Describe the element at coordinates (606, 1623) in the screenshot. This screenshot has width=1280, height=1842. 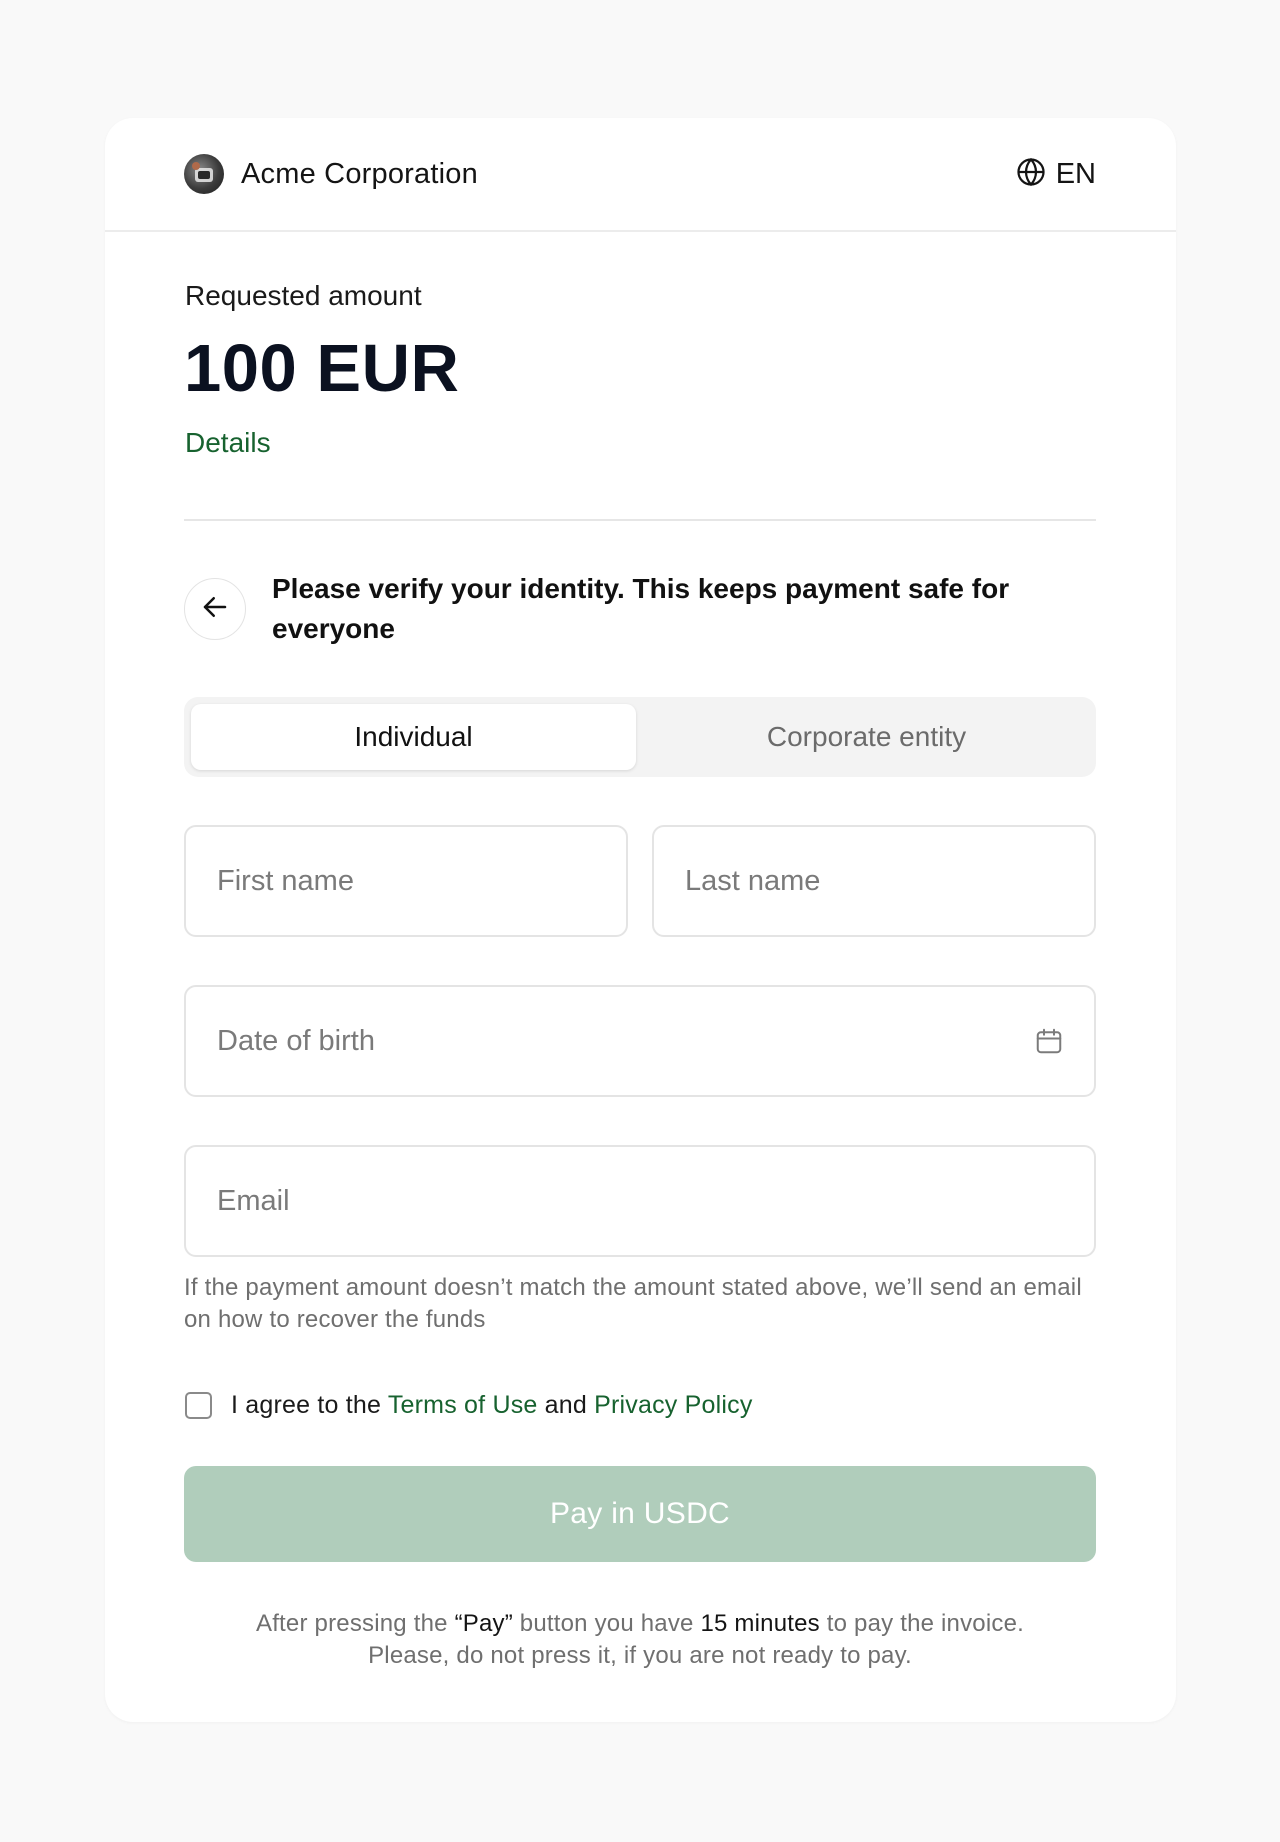
I see `footnote-part2: button you have` at that location.